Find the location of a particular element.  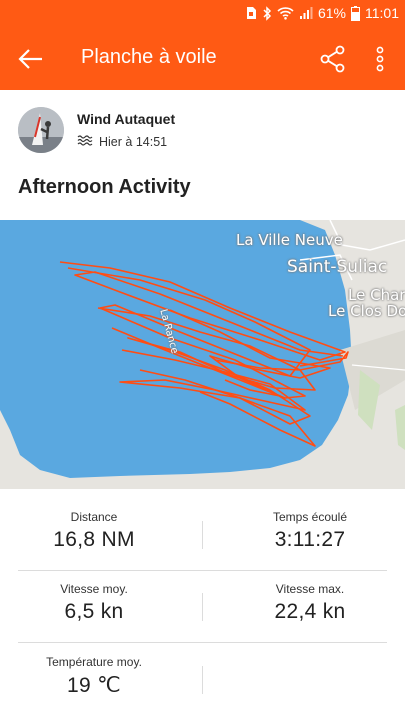

battery-icon is located at coordinates (355, 13).